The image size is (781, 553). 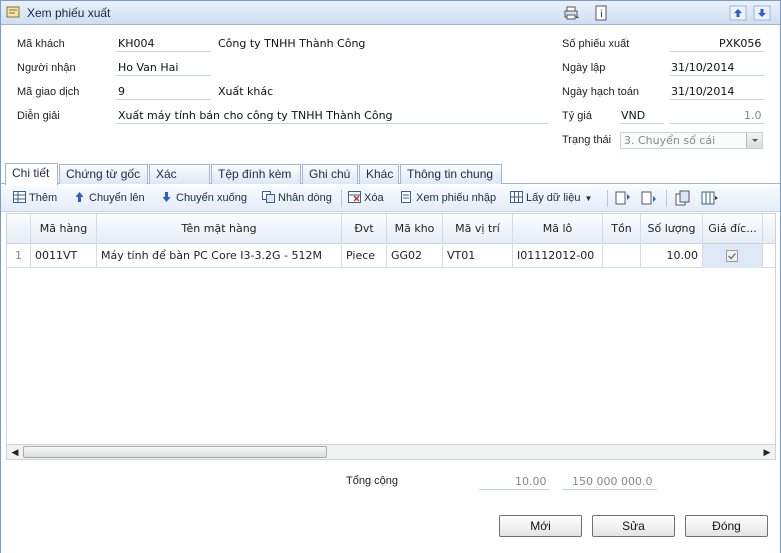 I want to click on grid-data-icon, so click(x=516, y=197).